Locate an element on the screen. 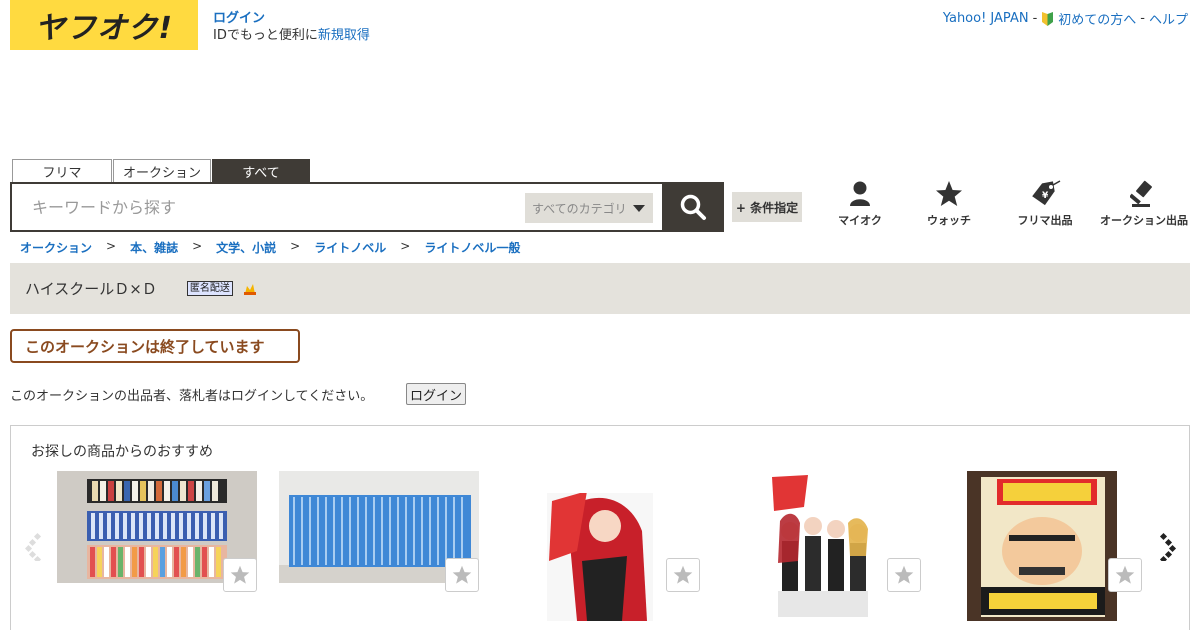 This screenshot has height=630, width=1200. comic-cover-illustration is located at coordinates (1042, 546).